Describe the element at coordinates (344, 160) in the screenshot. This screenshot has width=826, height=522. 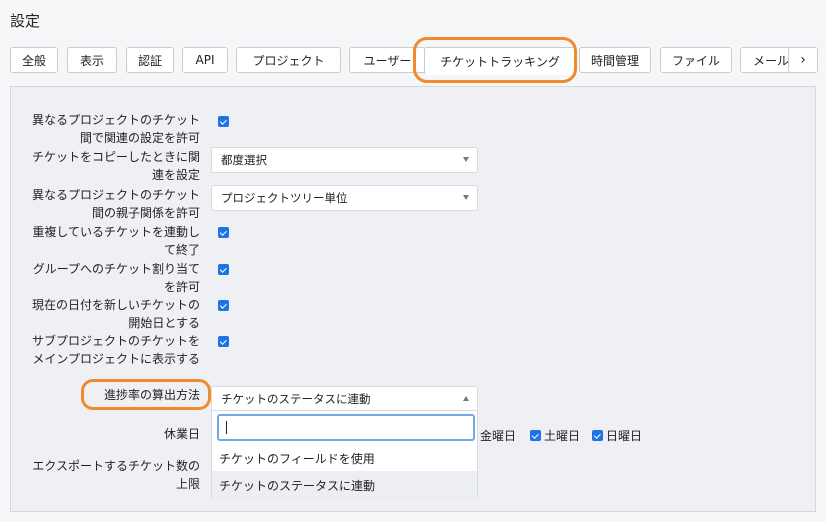
I see `link-copied-issue-select: 都度選択` at that location.